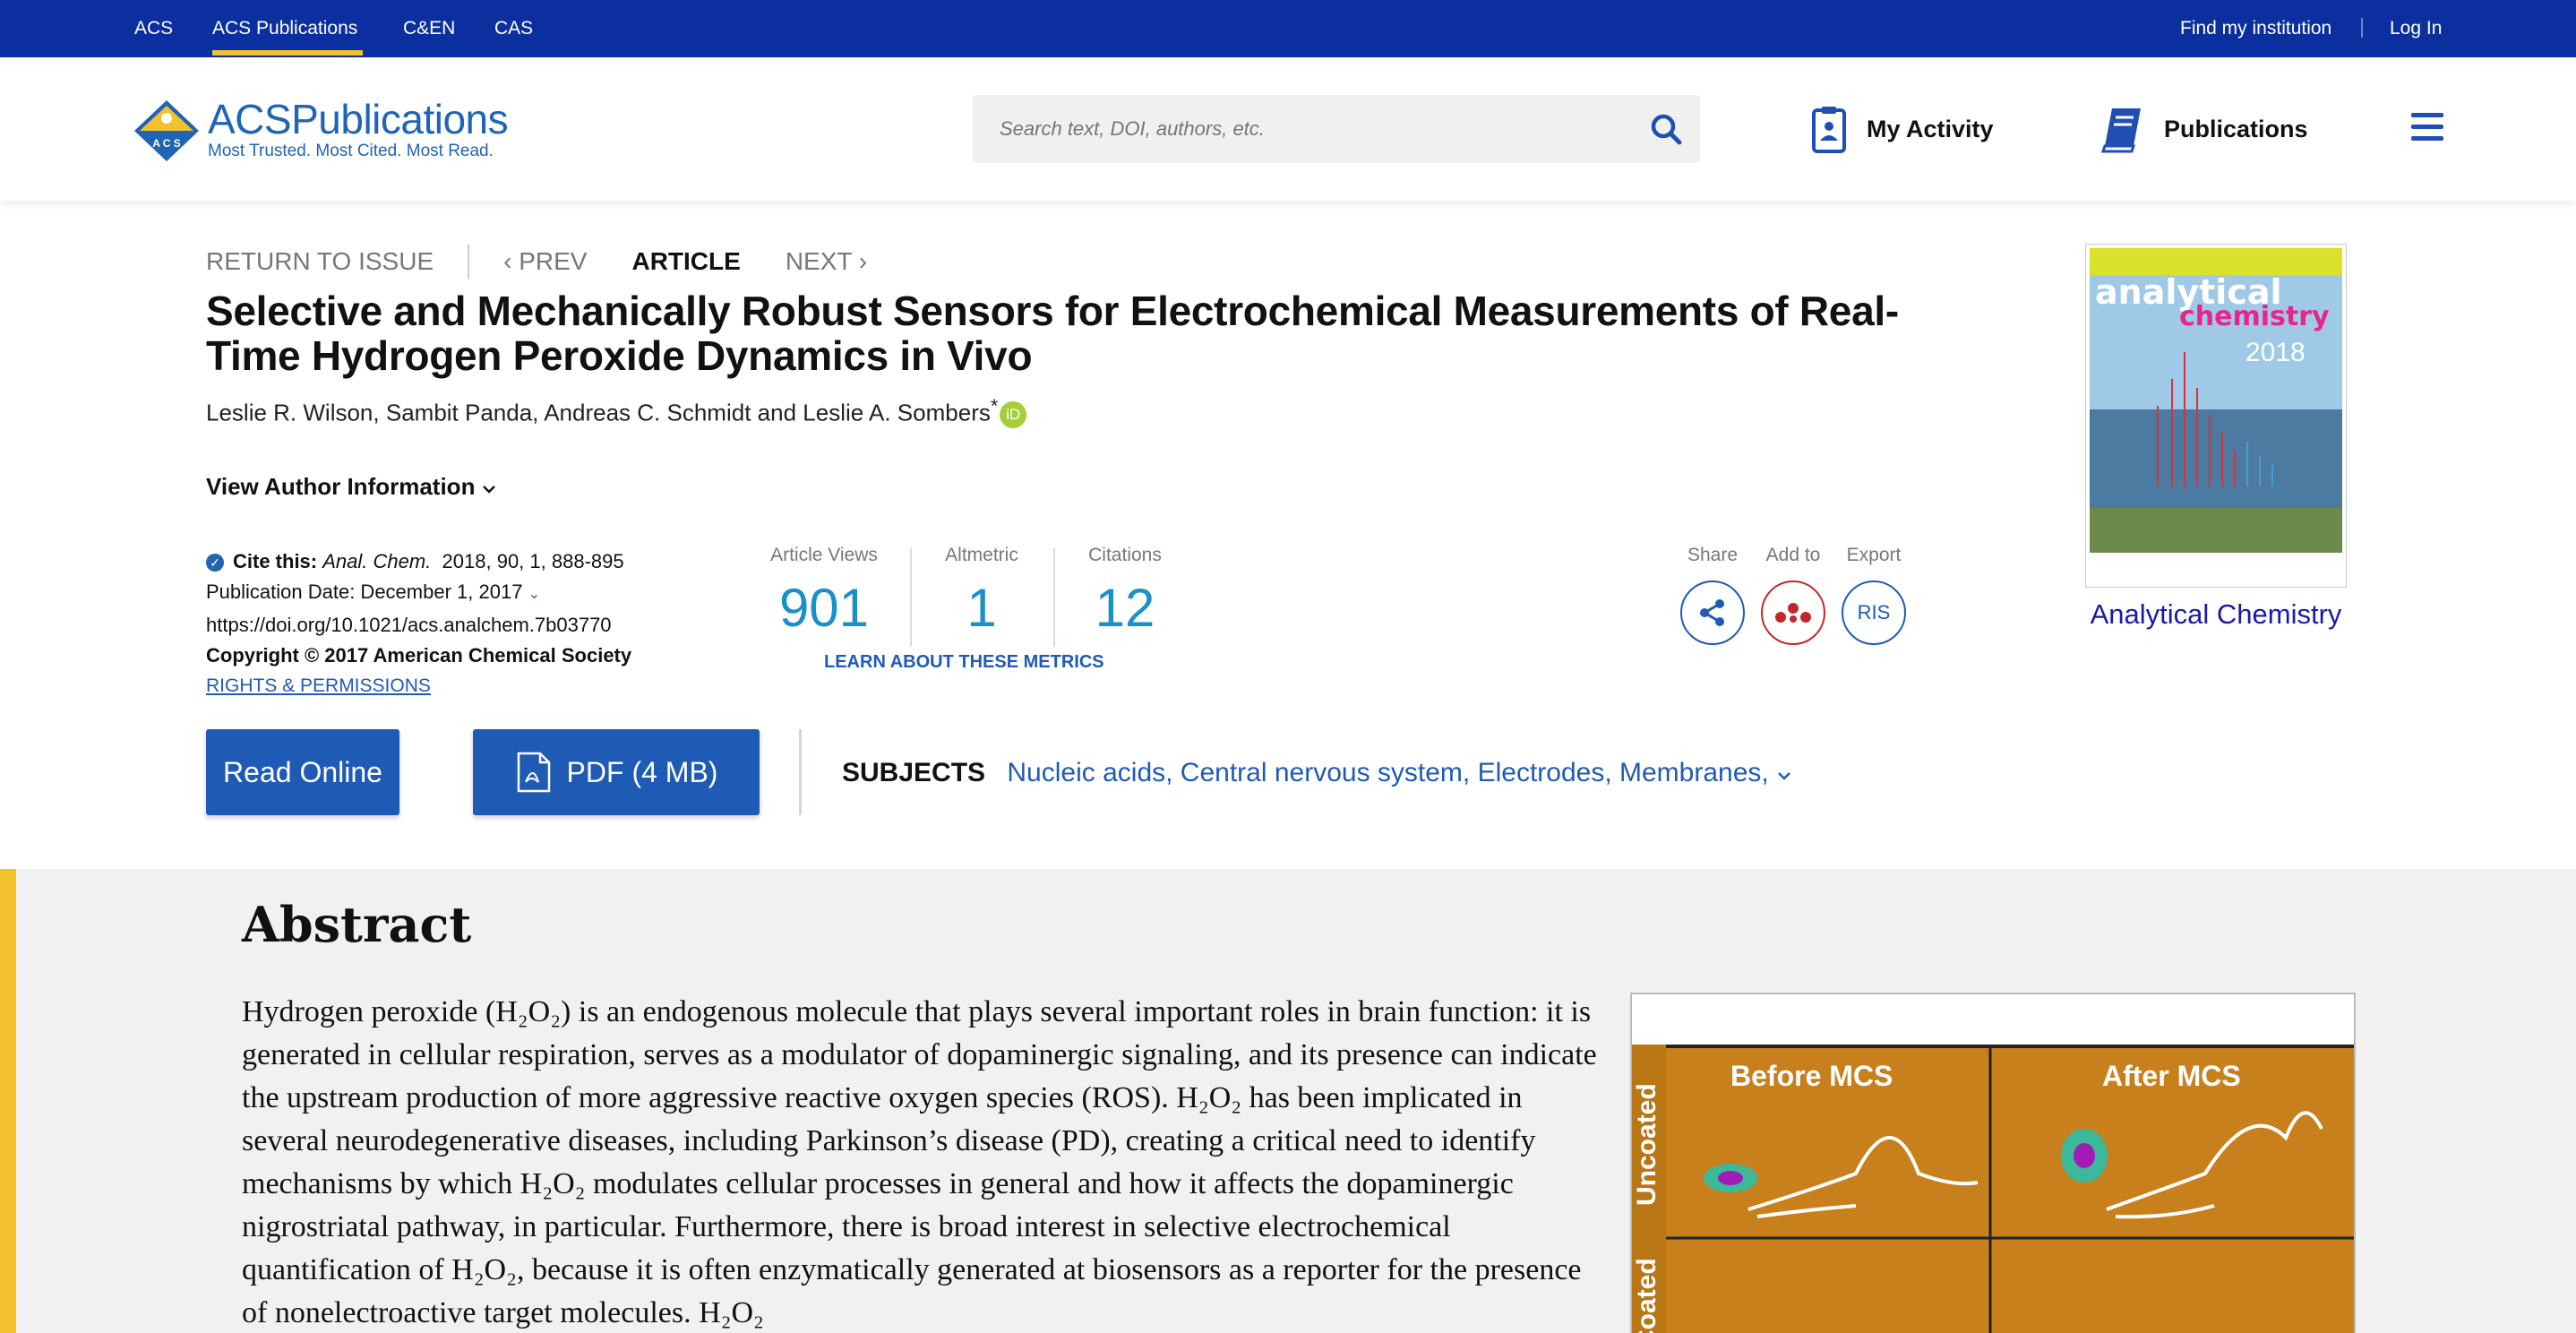  I want to click on chevron-left-icon: ‹, so click(511, 261).